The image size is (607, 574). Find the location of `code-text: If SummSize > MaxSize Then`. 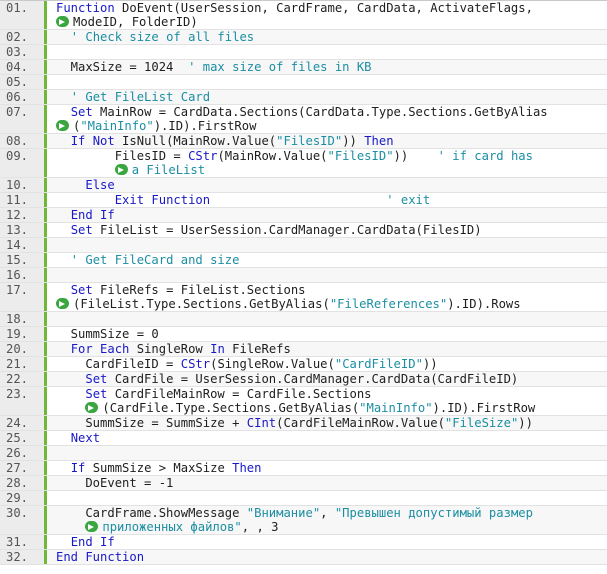

code-text: If SummSize > MaxSize Then is located at coordinates (327, 468).